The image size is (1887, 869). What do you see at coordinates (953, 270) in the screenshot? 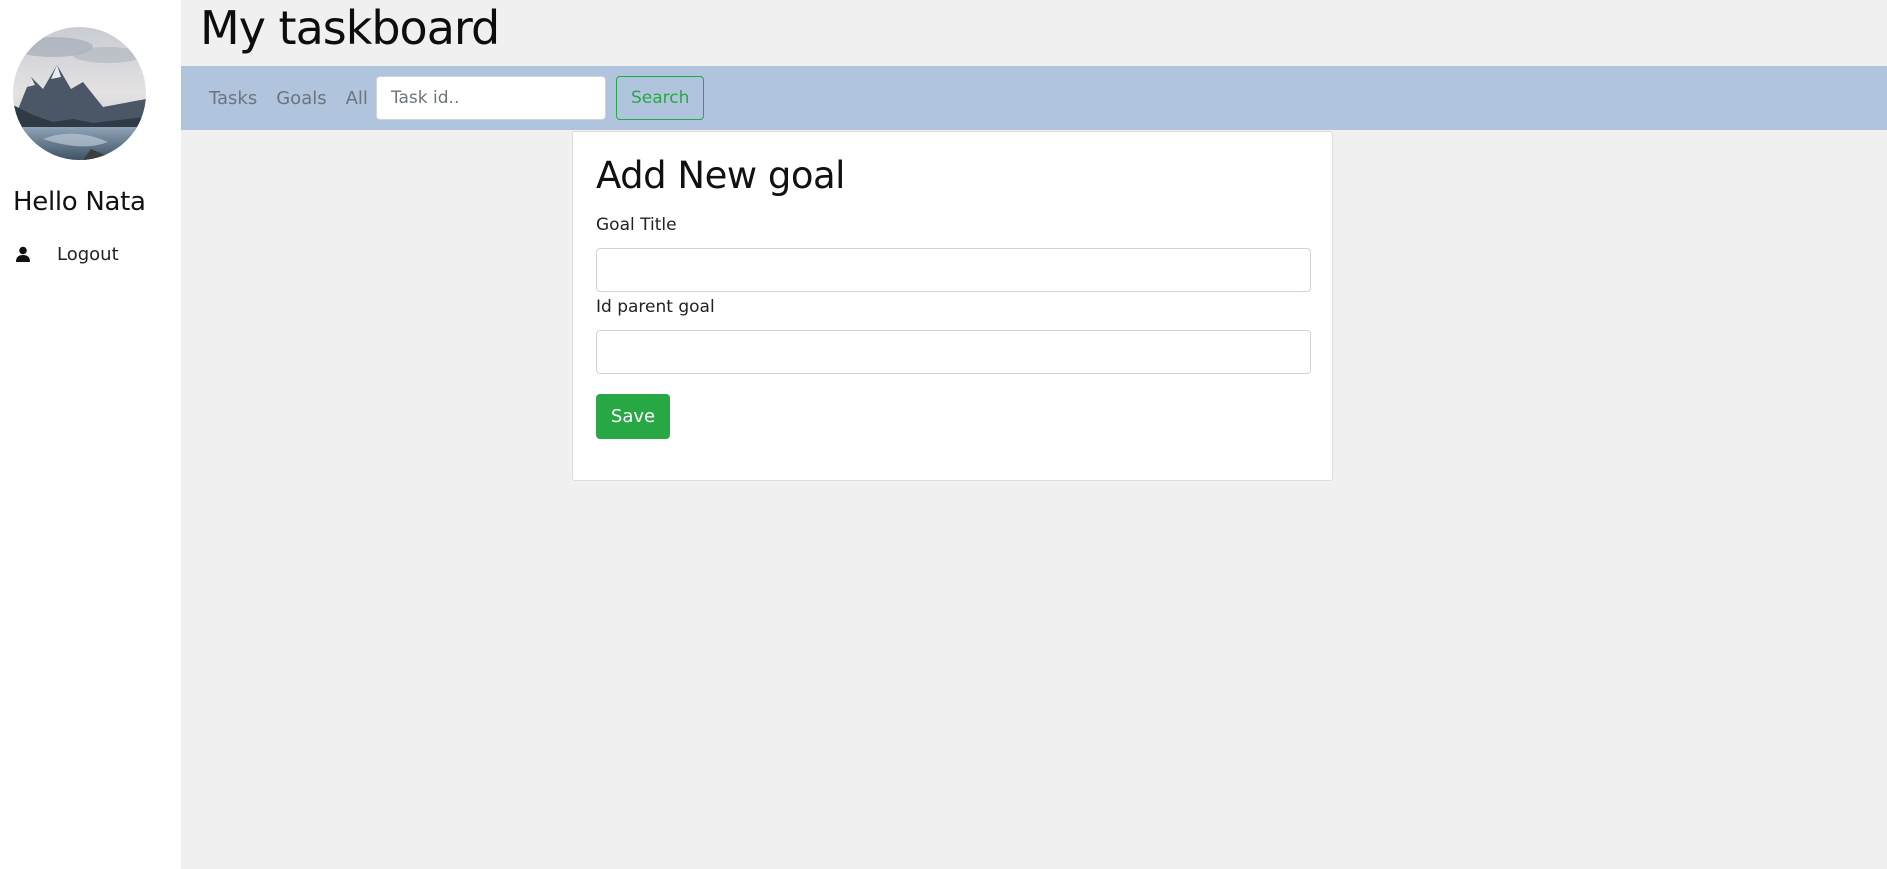
I see `goal-title-input` at bounding box center [953, 270].